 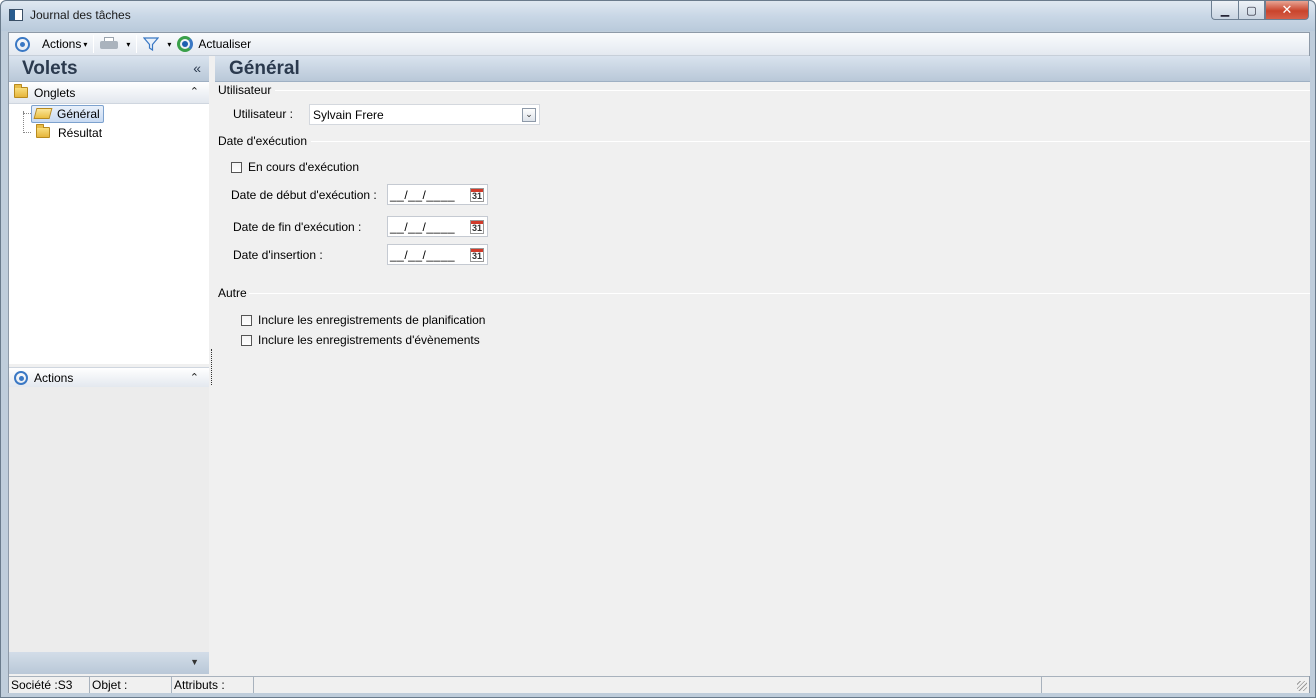 I want to click on onglets-label: Onglets, so click(x=55, y=92).